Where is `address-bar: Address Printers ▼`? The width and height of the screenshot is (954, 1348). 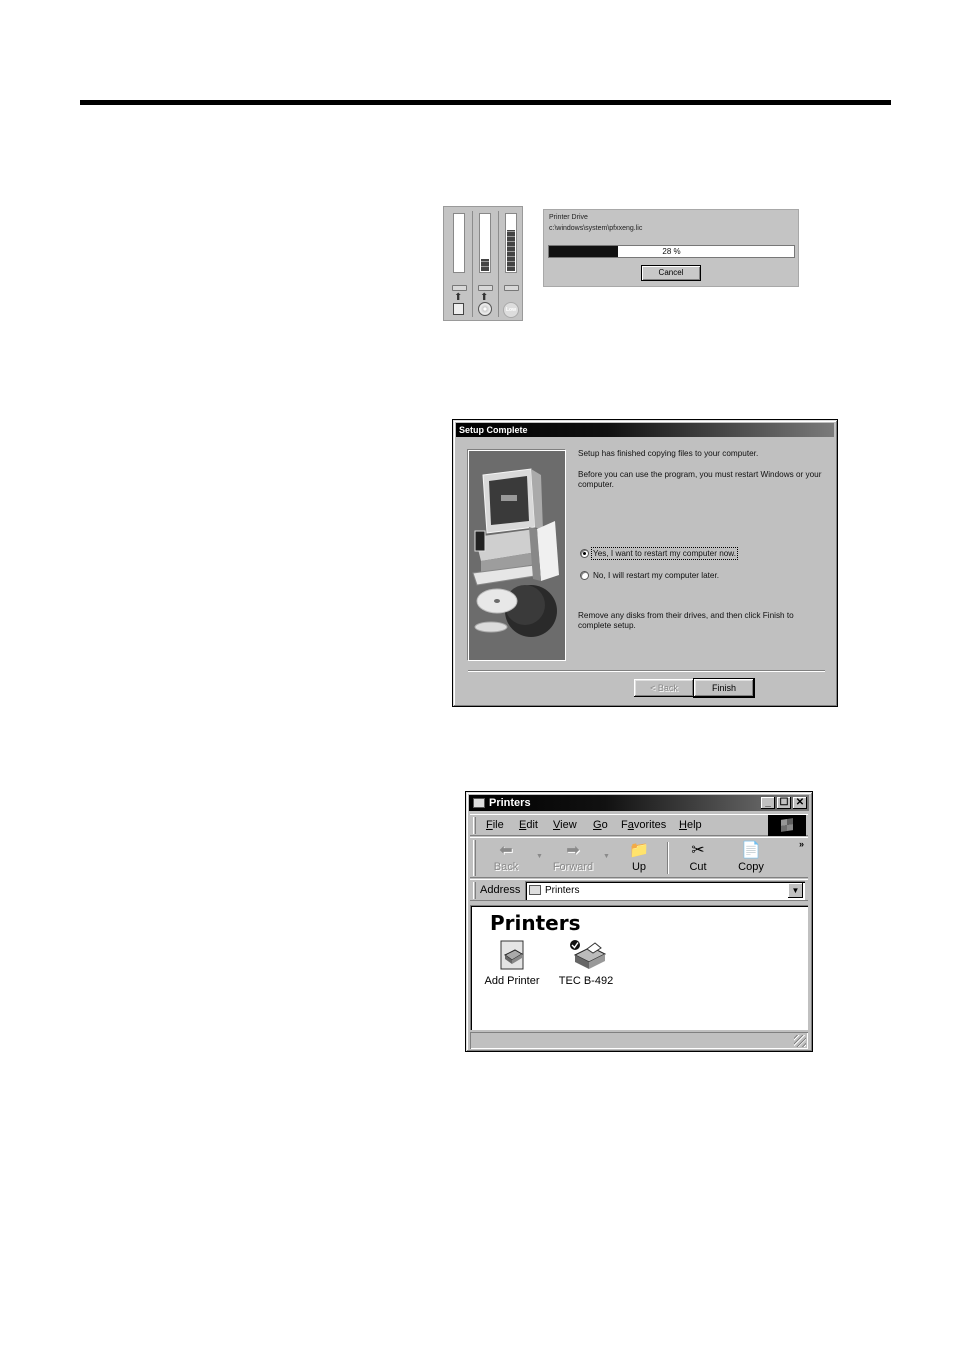 address-bar: Address Printers ▼ is located at coordinates (639, 890).